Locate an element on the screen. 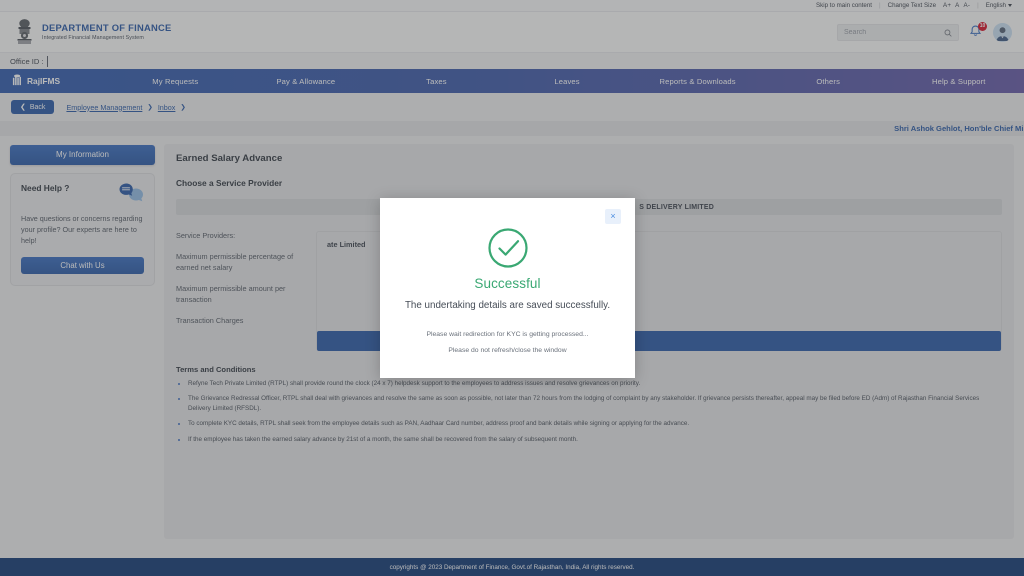  marquee-text: Shri Ashok Gehlot, Hon'ble Chief Minist is located at coordinates (959, 128).